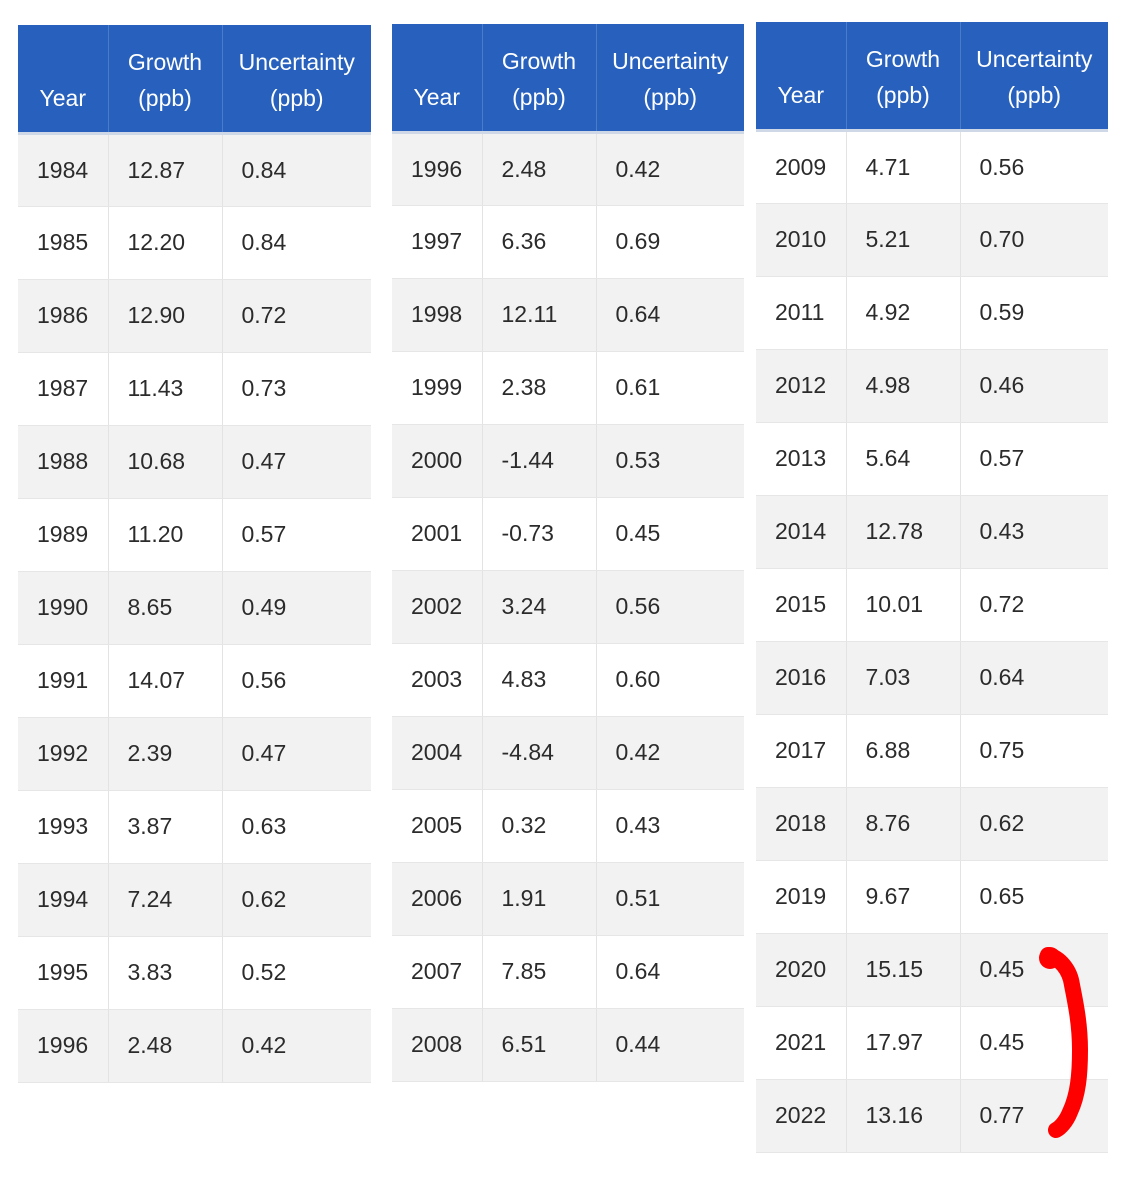 The height and width of the screenshot is (1191, 1125). Describe the element at coordinates (63, 608) in the screenshot. I see `year-cell: 1990` at that location.